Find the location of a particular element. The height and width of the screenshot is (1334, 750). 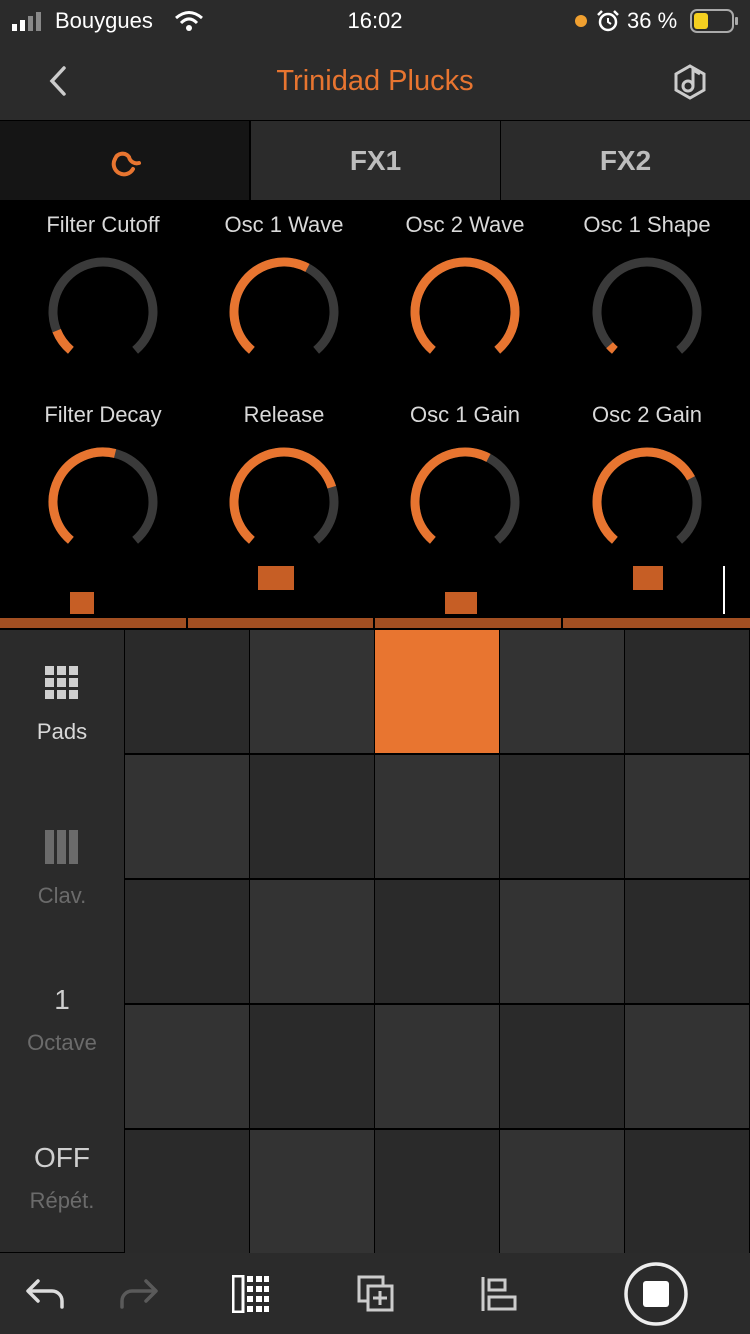

status-bar: Bouygues 16:02 36 % is located at coordinates (375, 21).